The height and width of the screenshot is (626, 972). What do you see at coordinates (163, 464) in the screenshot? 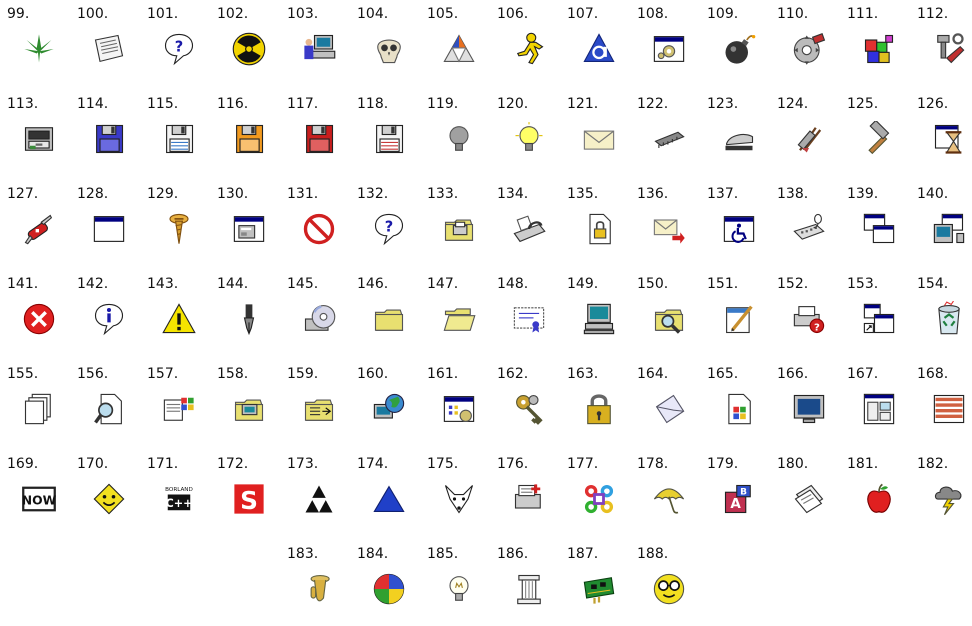
I see `icon-number: 171.` at bounding box center [163, 464].